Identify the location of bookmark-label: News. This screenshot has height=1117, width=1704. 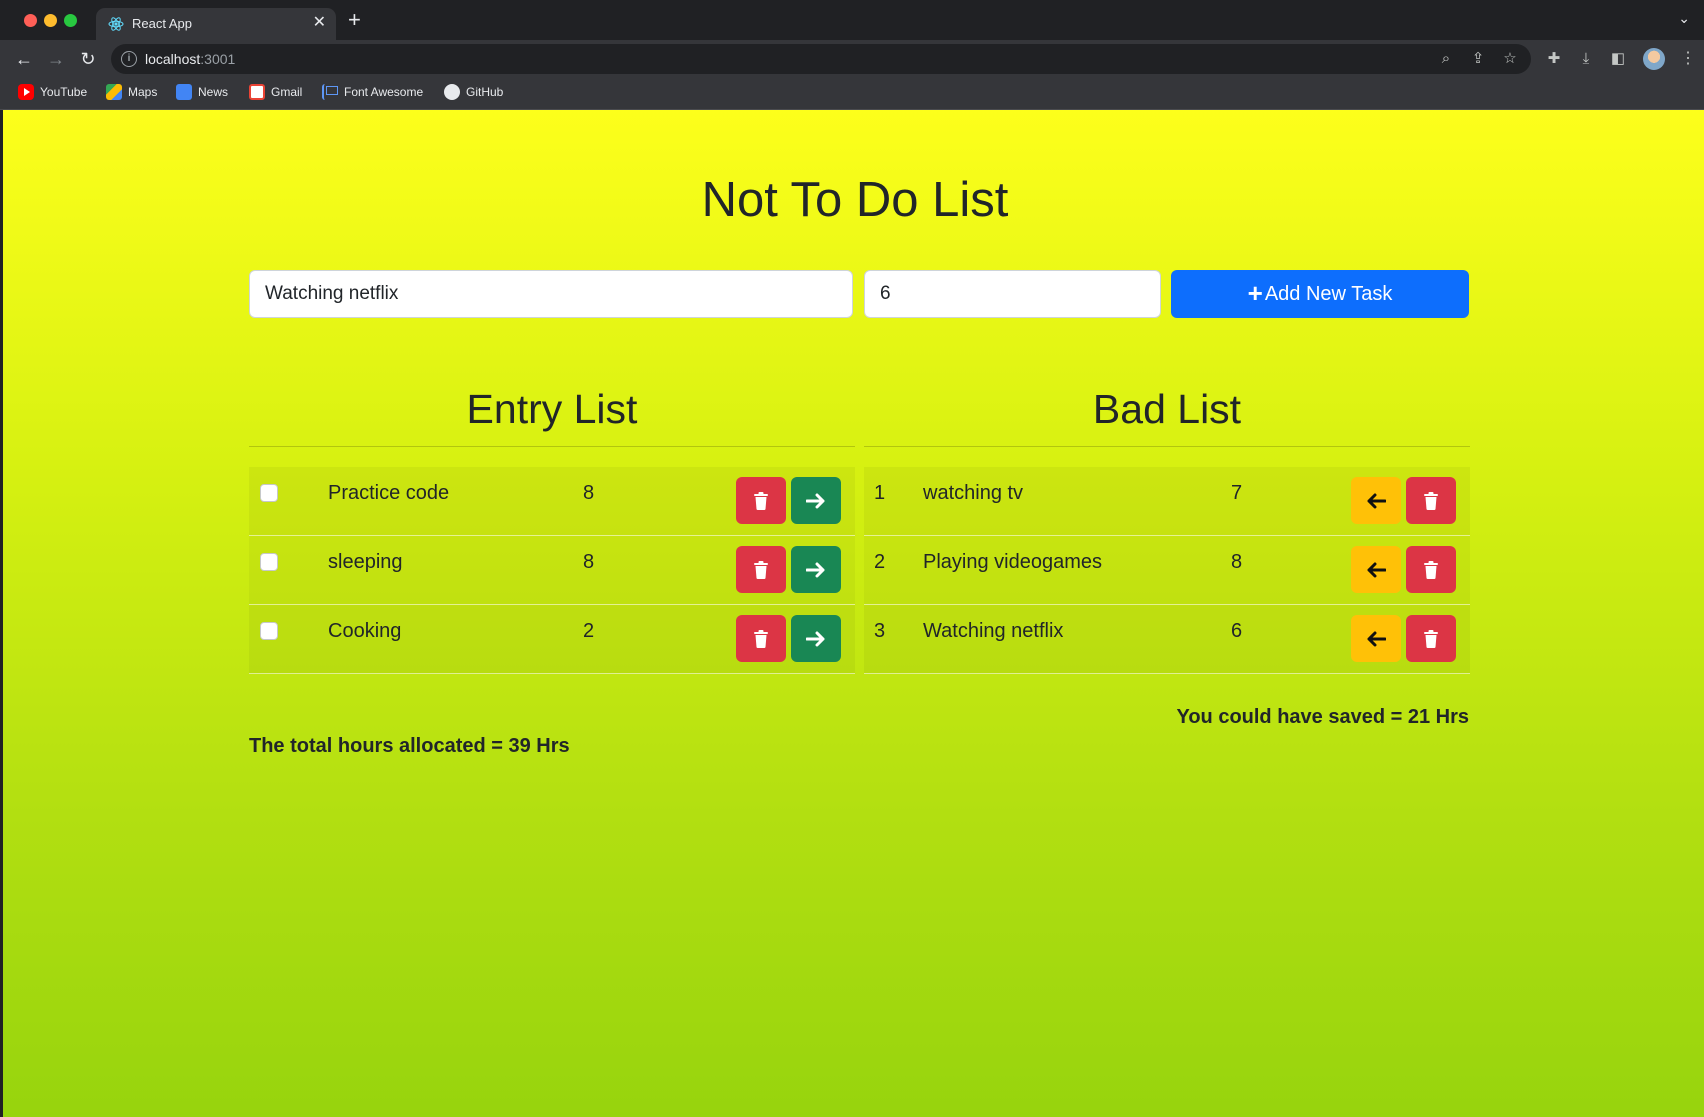
(213, 92).